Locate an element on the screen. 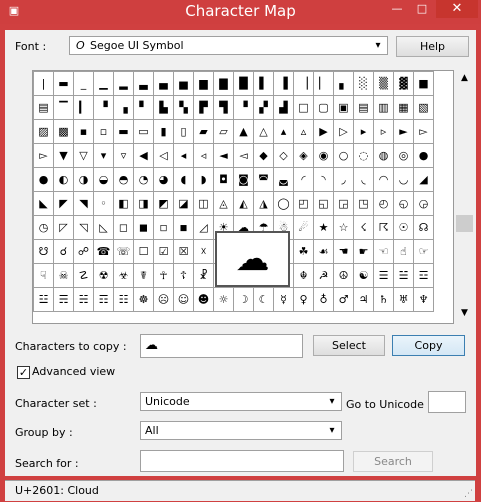 The image size is (481, 502). grid-cell: ☾ is located at coordinates (263, 299).